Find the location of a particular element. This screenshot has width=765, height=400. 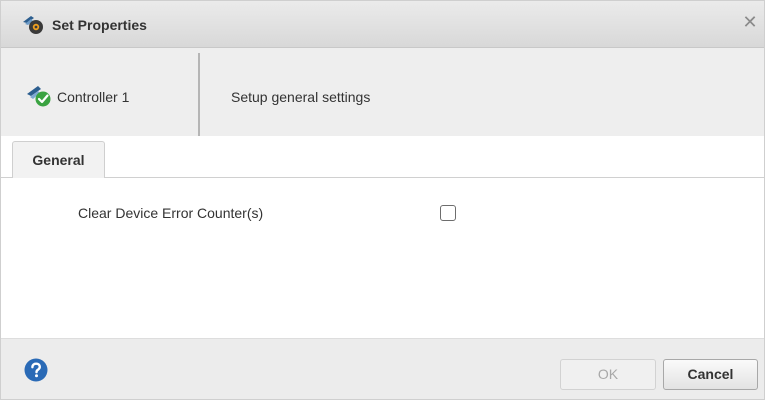

header-description: Setup general settings is located at coordinates (301, 97).